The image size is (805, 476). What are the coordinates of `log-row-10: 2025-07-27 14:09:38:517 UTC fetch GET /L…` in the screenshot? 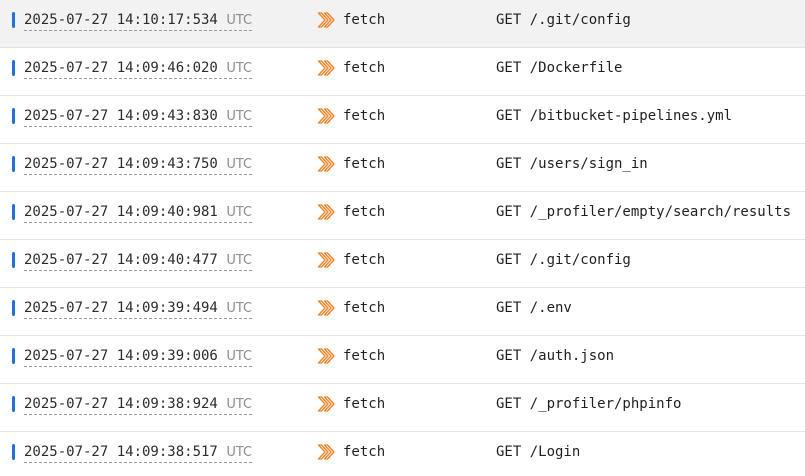 It's located at (402, 454).